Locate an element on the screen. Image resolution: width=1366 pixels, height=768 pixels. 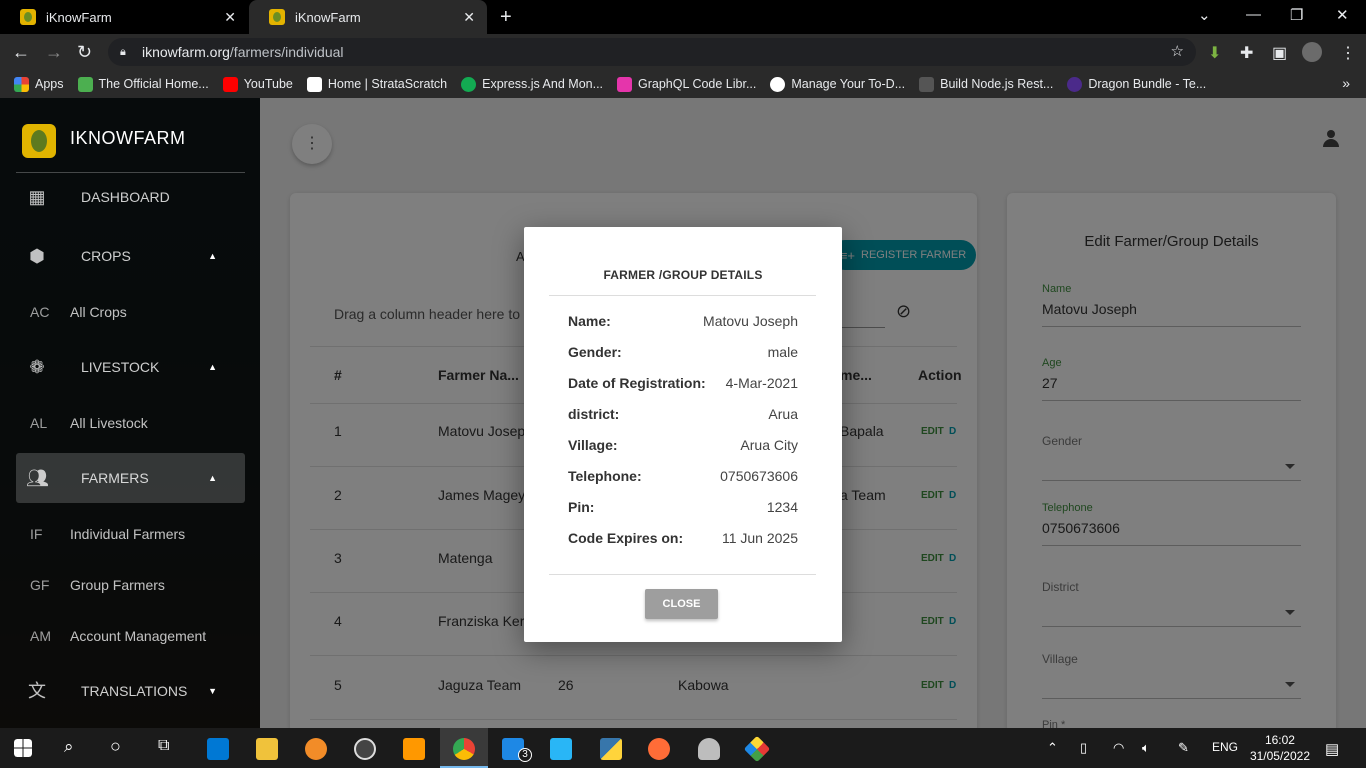
dialog-title: FARMER /GROUP DETAILS is located at coordinates (683, 275).